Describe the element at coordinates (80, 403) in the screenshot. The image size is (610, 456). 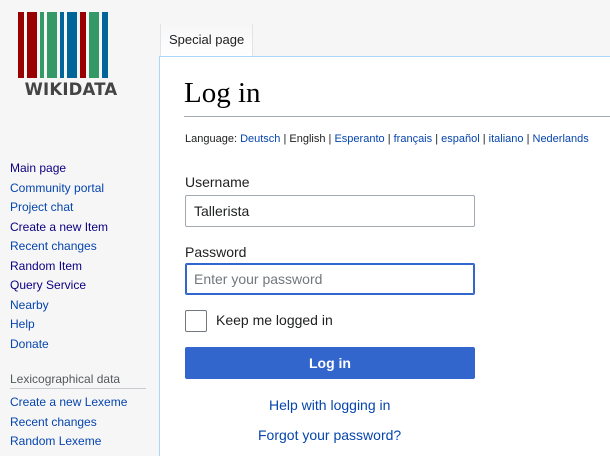
I see `sidebar-item-create-lexeme: Create a new Lexeme` at that location.